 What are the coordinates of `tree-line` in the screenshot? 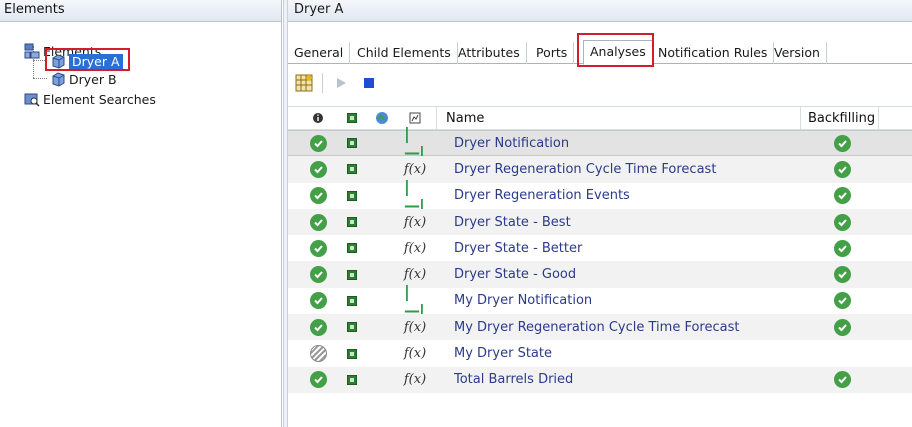 It's located at (40, 78).